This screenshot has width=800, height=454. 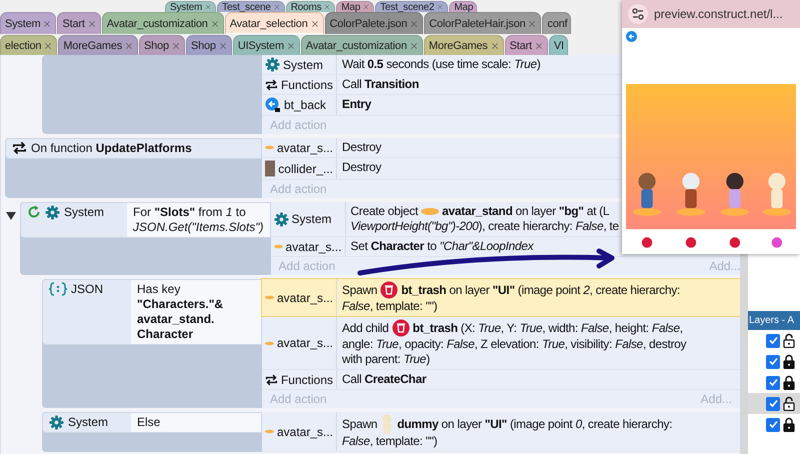 I want to click on layer-row, so click(x=774, y=403).